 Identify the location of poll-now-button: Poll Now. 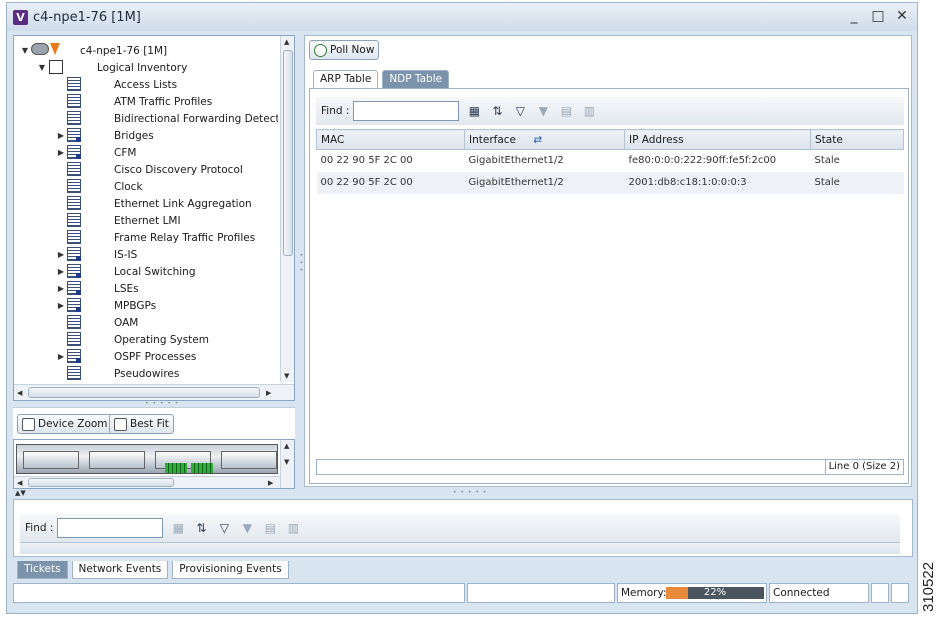
(344, 50).